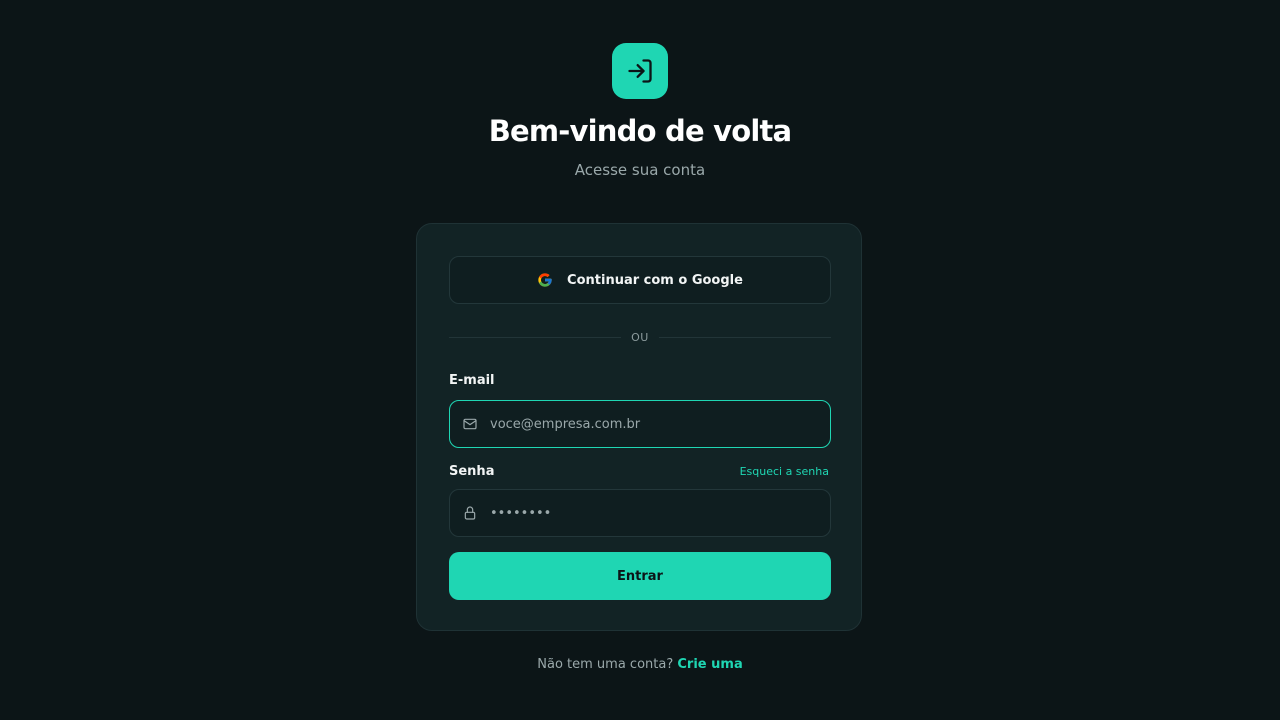  I want to click on email-label: E-mail, so click(472, 380).